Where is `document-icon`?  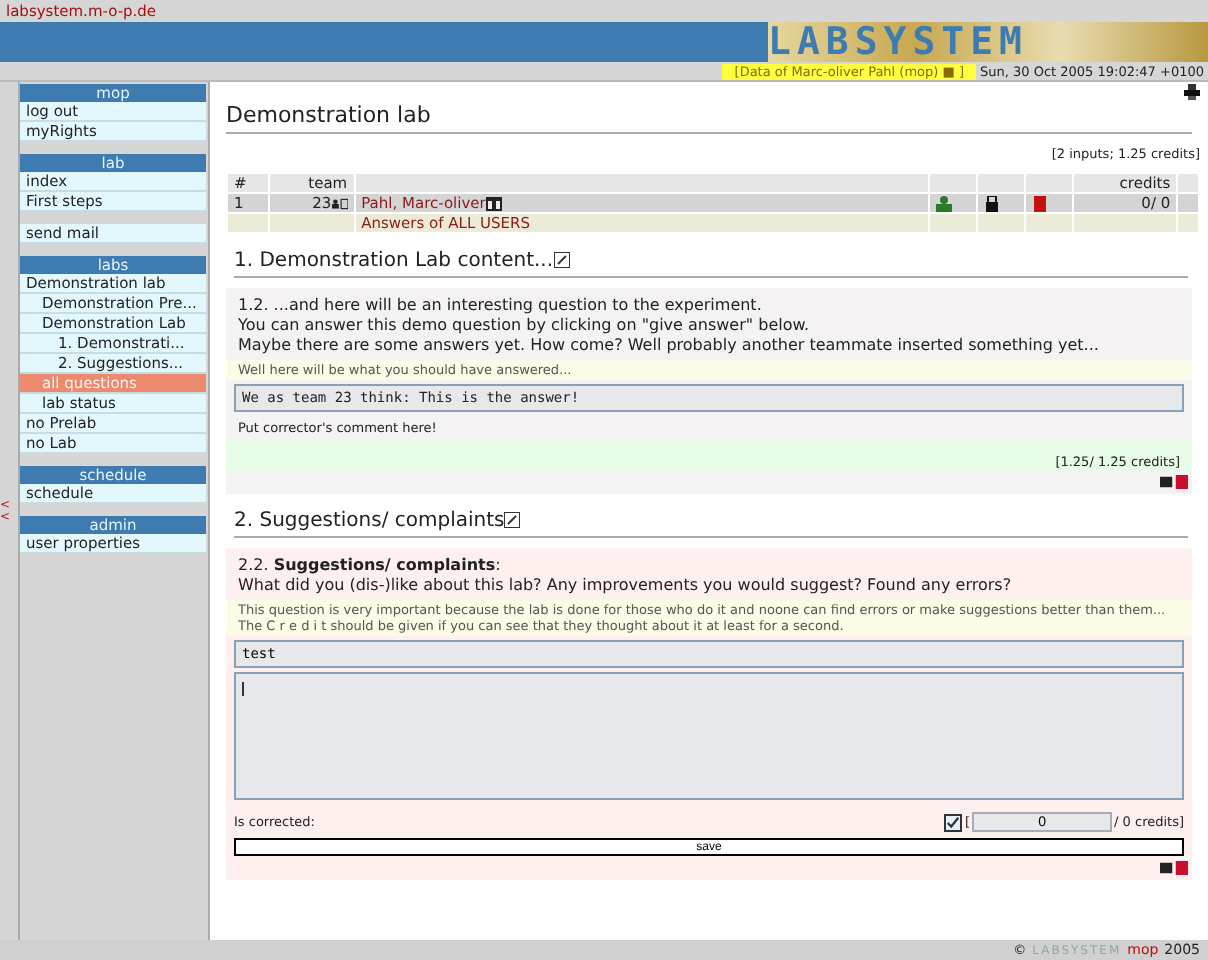 document-icon is located at coordinates (1040, 203).